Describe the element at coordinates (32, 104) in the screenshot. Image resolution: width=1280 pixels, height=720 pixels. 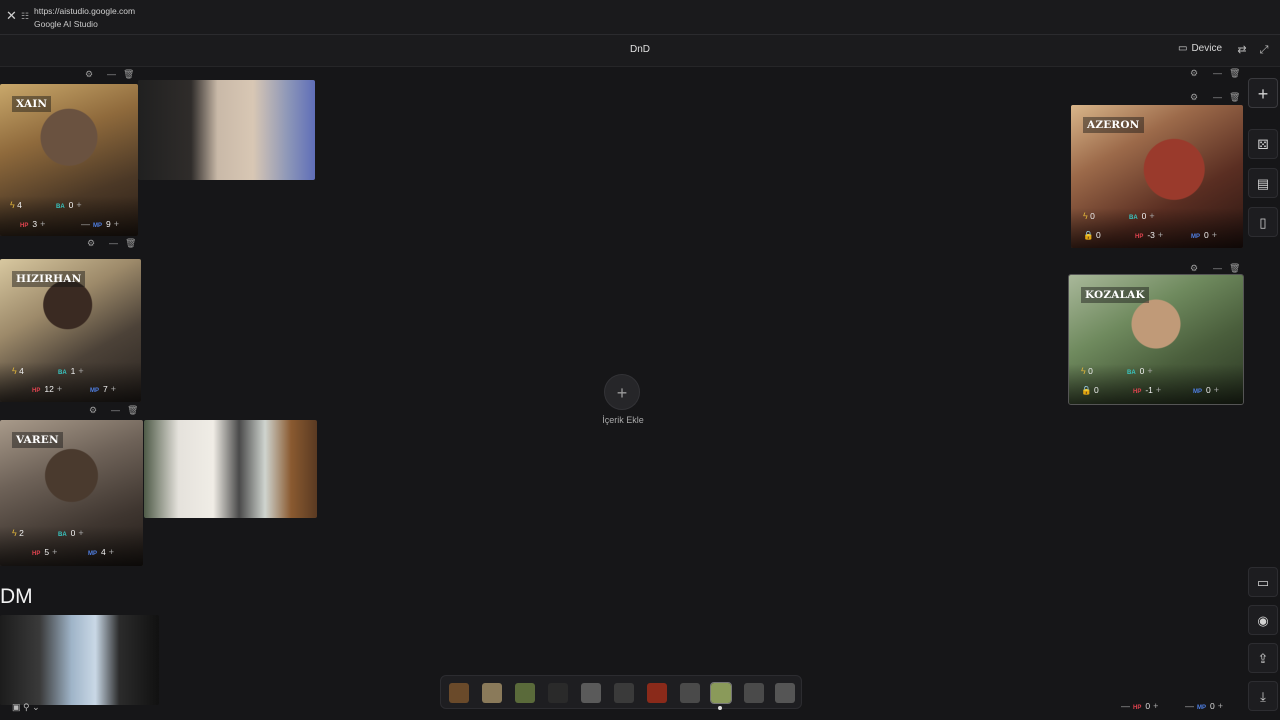
I see `character-name: XAIN` at that location.